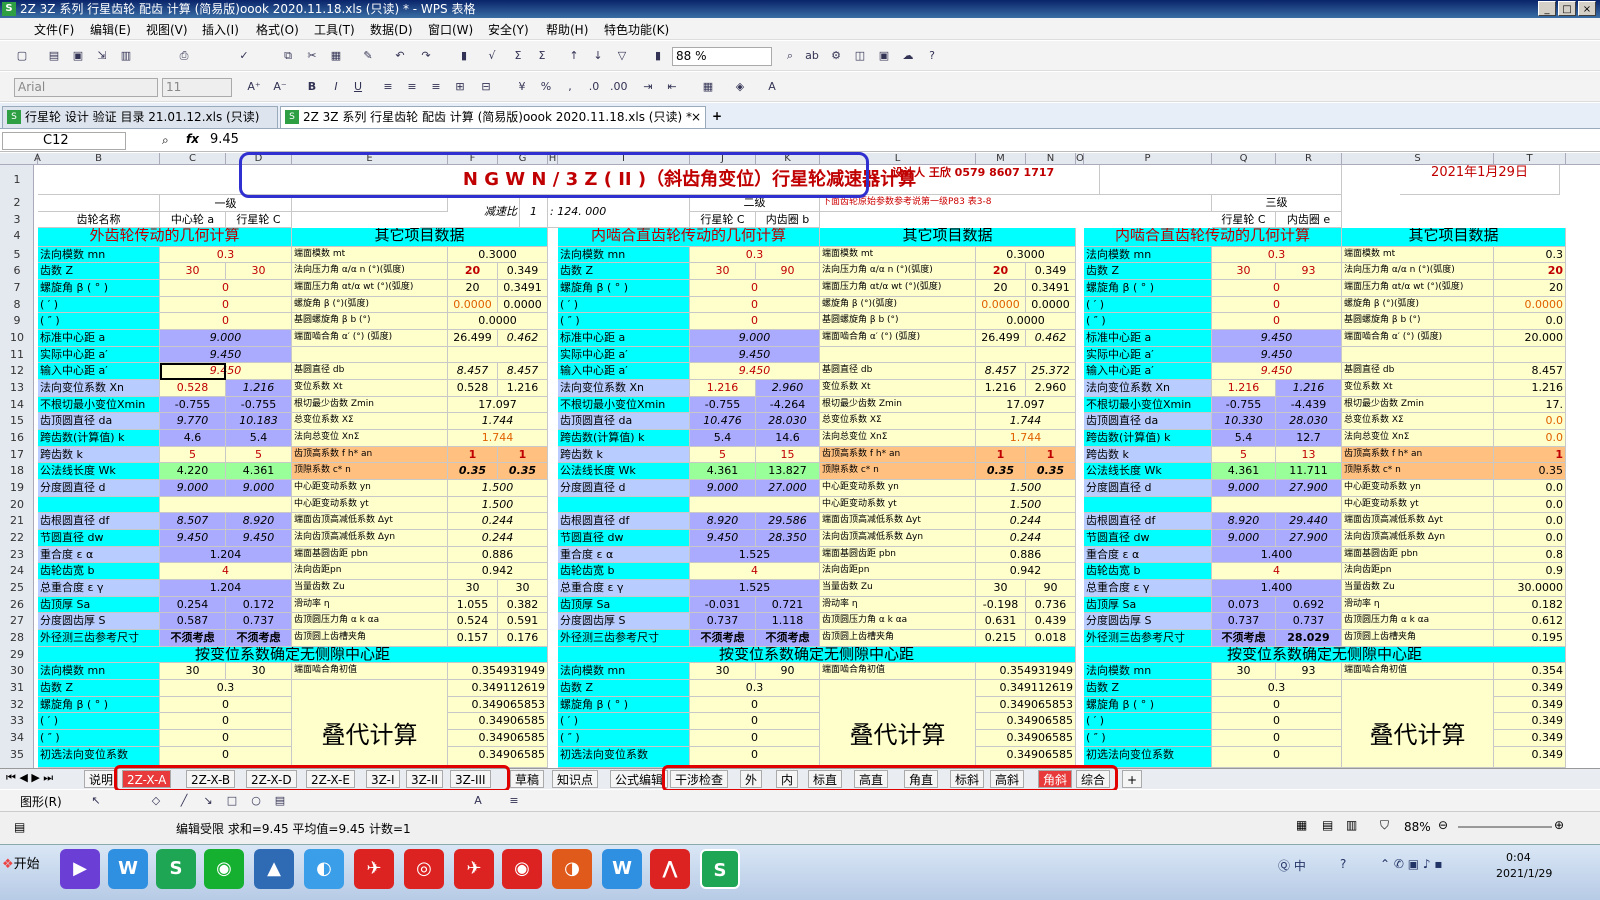  I want to click on param-label: 当量齿数 Zu, so click(898, 588).